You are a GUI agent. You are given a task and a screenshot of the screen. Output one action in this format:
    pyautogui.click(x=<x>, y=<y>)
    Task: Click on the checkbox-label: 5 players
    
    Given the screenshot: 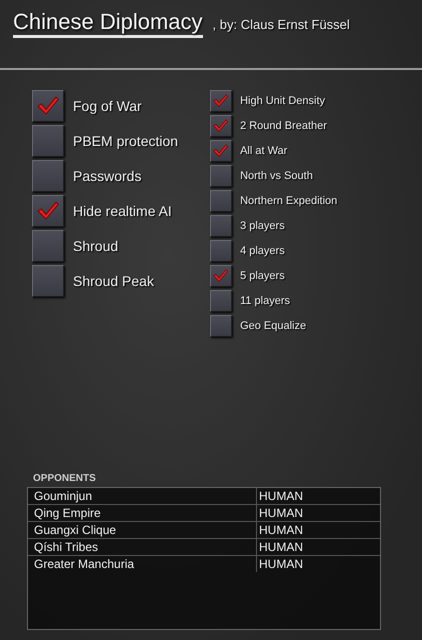 What is the action you would take?
    pyautogui.click(x=262, y=276)
    